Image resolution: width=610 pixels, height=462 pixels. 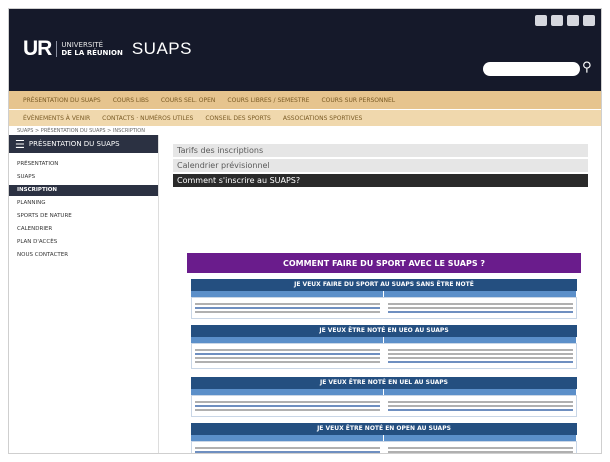 I want to click on nav-item: ÉVÈNEMENTS À VENIR, so click(x=56, y=118).